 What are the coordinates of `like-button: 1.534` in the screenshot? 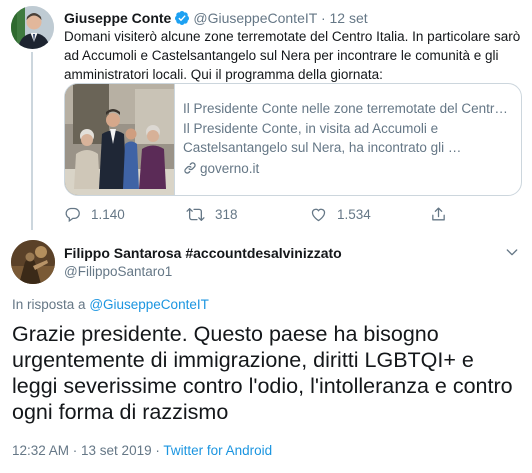 It's located at (340, 214).